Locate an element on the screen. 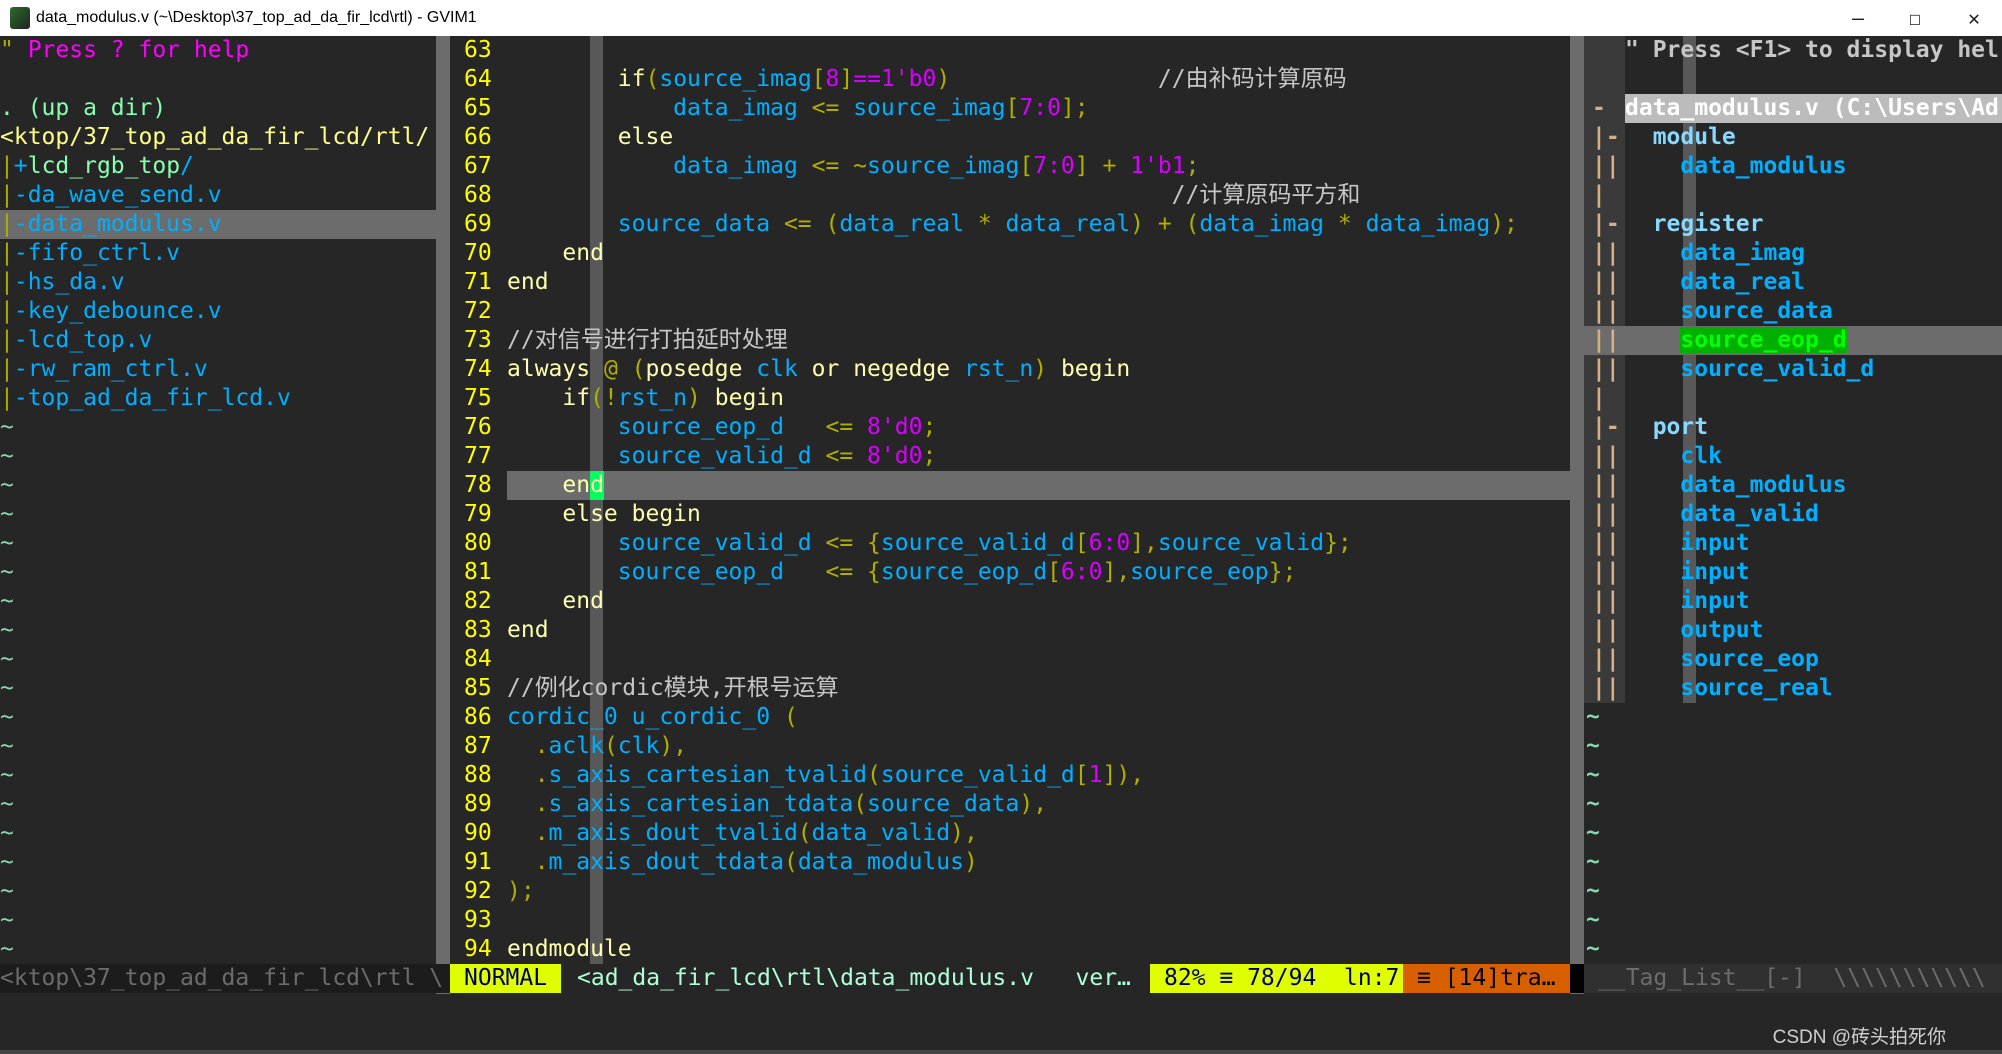 The width and height of the screenshot is (2002, 1054). code-line: 93 is located at coordinates (1010, 920).